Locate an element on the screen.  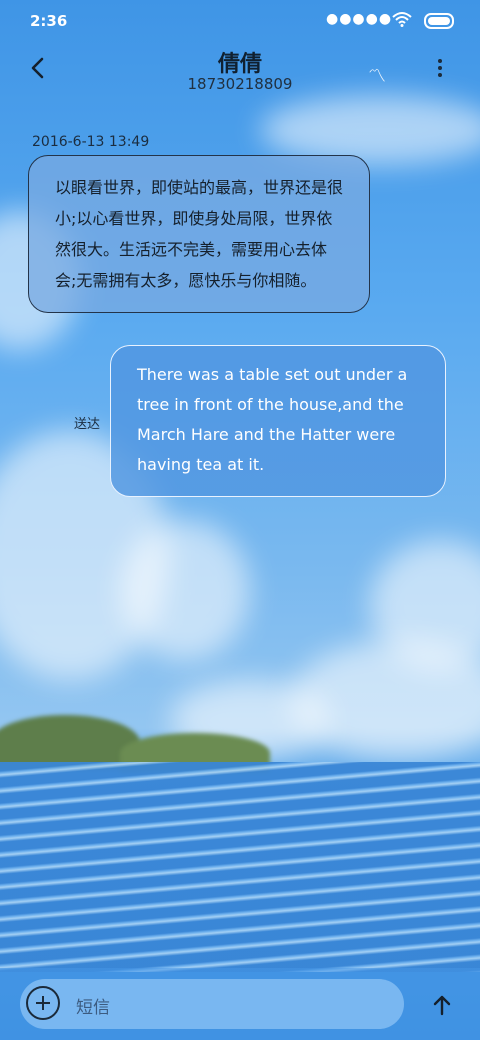
wifi-icon is located at coordinates (402, 19).